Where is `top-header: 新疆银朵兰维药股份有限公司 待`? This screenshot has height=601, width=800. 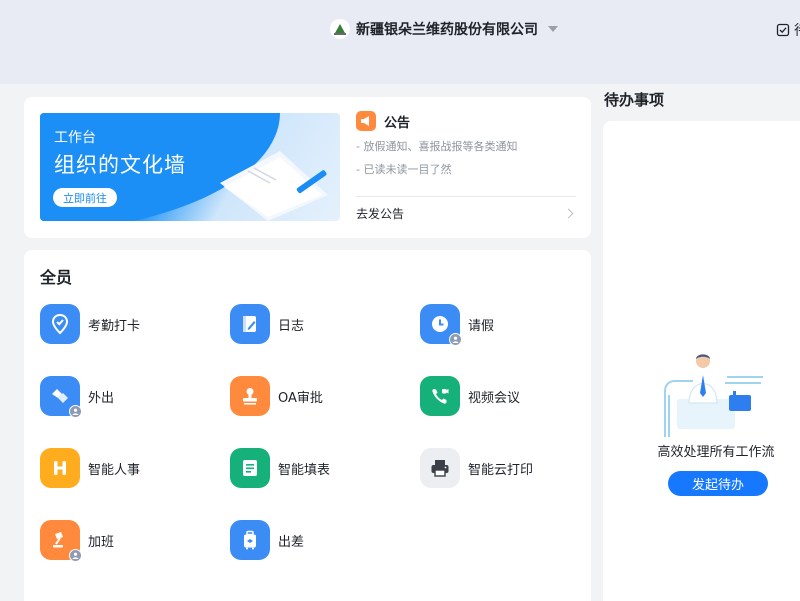 top-header: 新疆银朵兰维药股份有限公司 待 is located at coordinates (400, 42).